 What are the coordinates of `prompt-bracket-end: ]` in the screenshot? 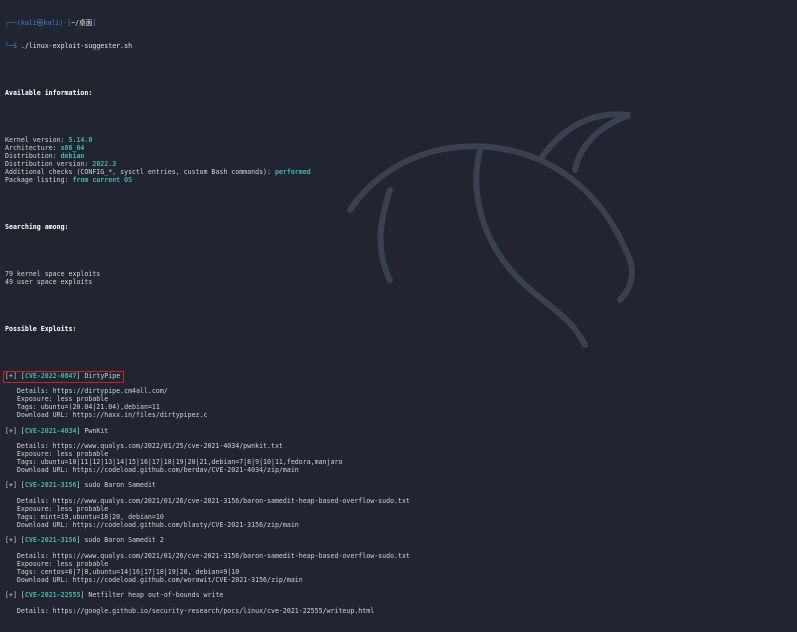 It's located at (94, 22).